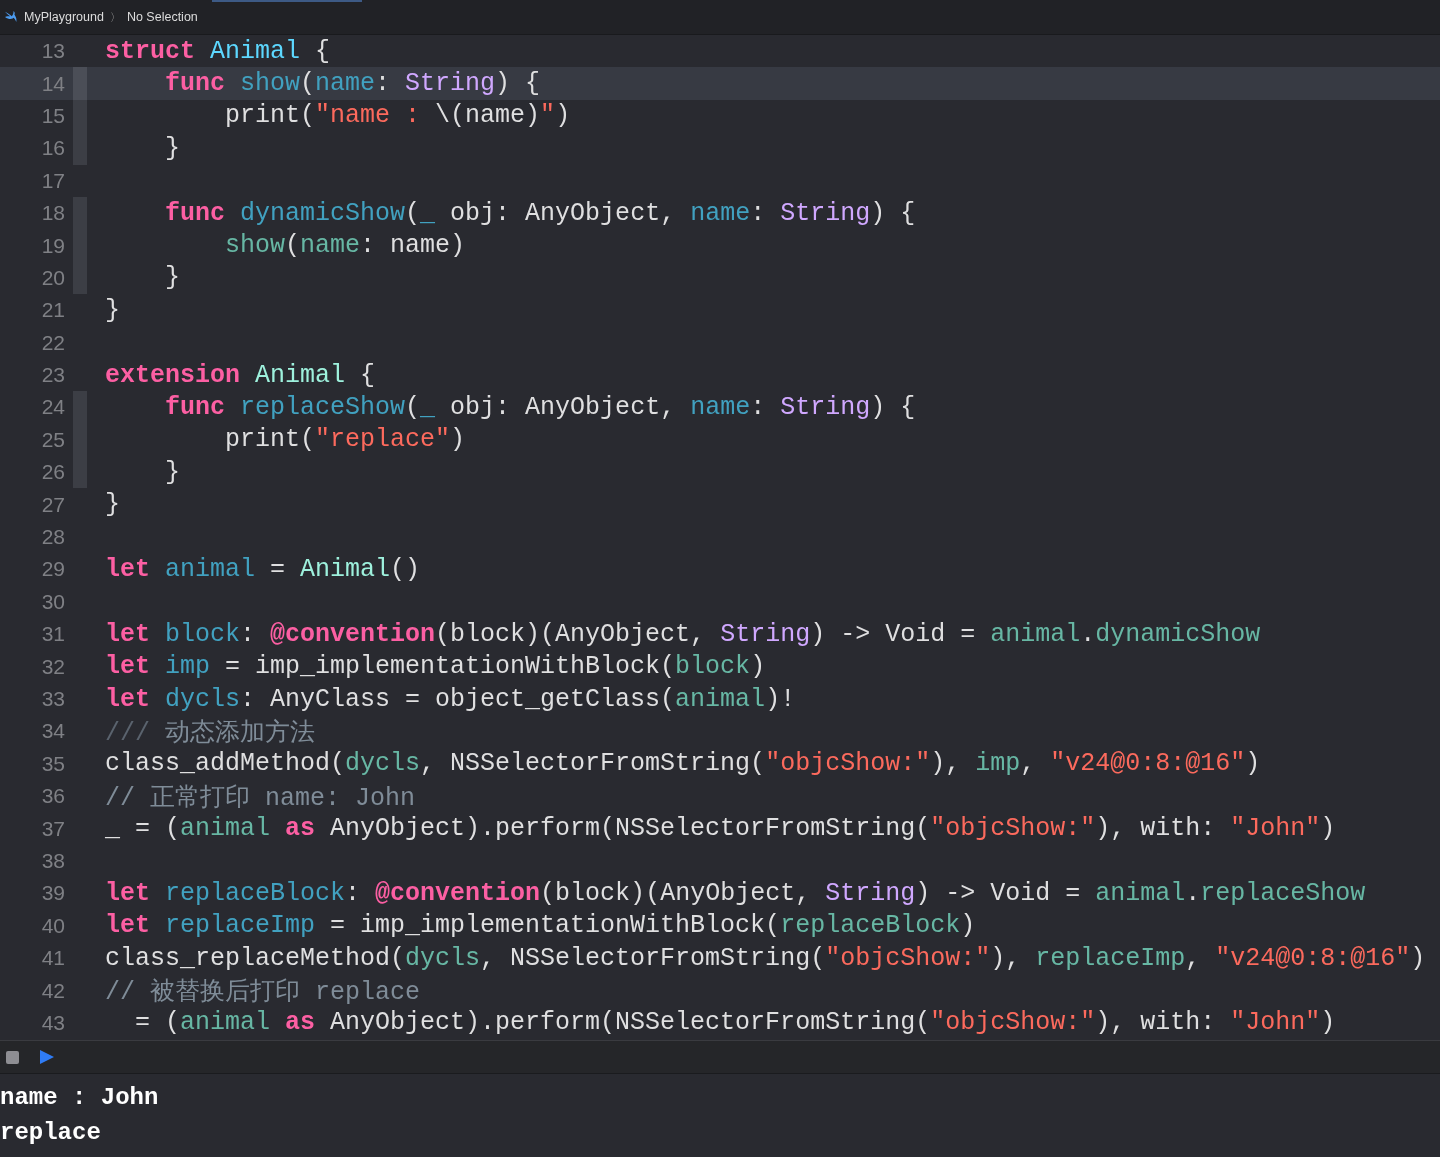 This screenshot has width=1440, height=1157. Describe the element at coordinates (397, 116) in the screenshot. I see `code-line: print("name : \(name)")` at that location.